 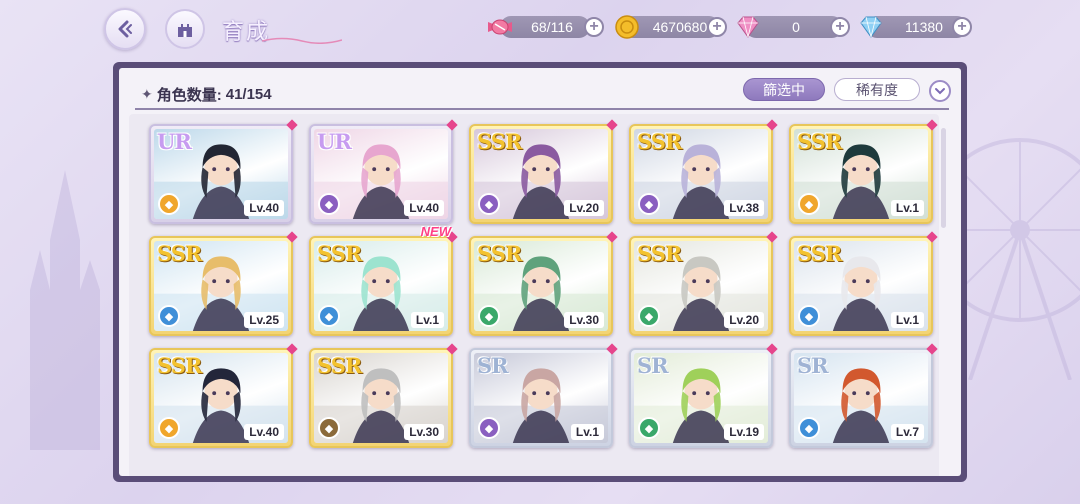 What do you see at coordinates (861, 398) in the screenshot?
I see `character-portrait-frame: SR ◆ Lv.7` at bounding box center [861, 398].